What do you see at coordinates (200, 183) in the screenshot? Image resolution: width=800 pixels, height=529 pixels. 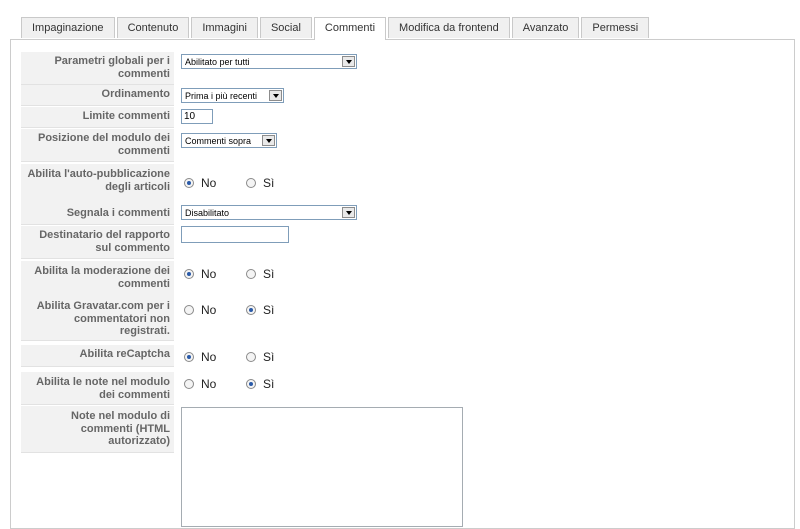 I see `auto-publish-no-radio: No` at bounding box center [200, 183].